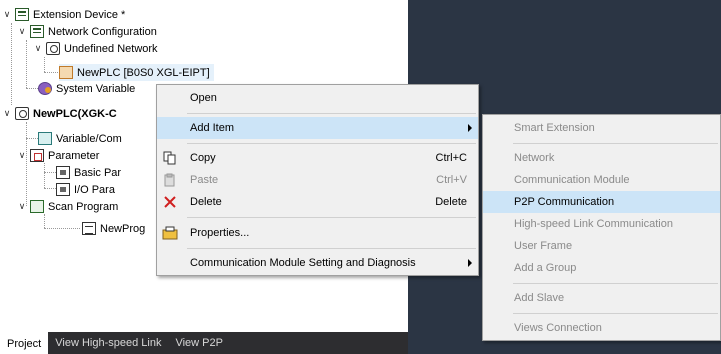 The image size is (721, 354). I want to click on network-configuration-icon, so click(37, 31).